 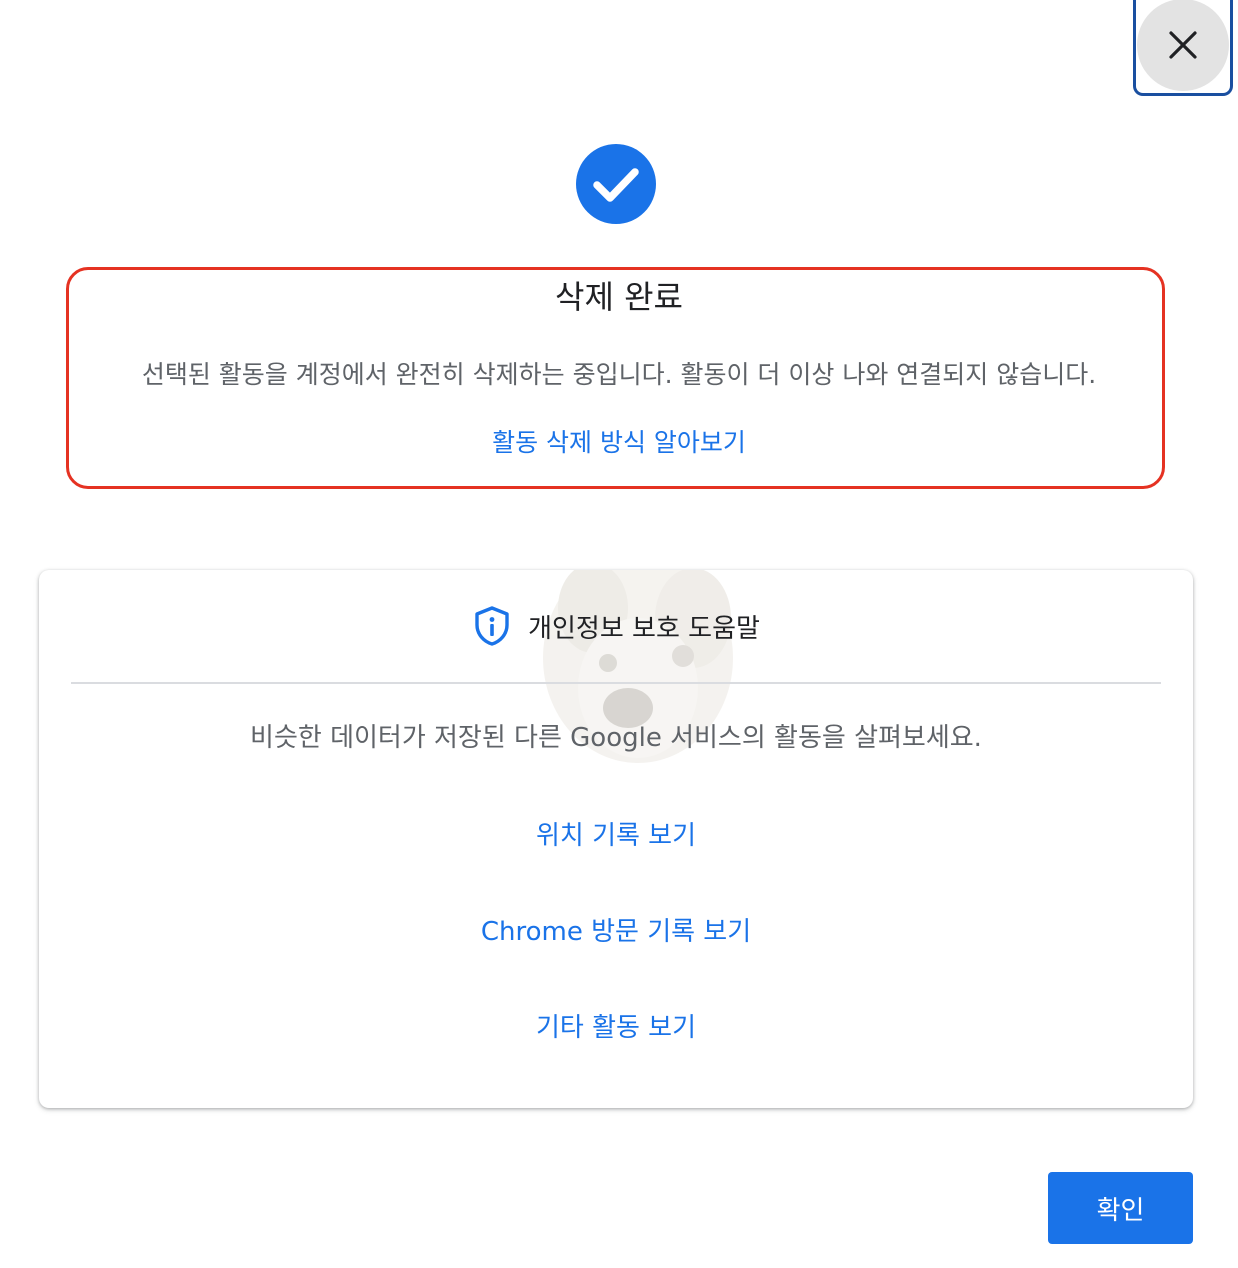 I want to click on card-heading: 개인정보 보호 도움말, so click(x=644, y=628).